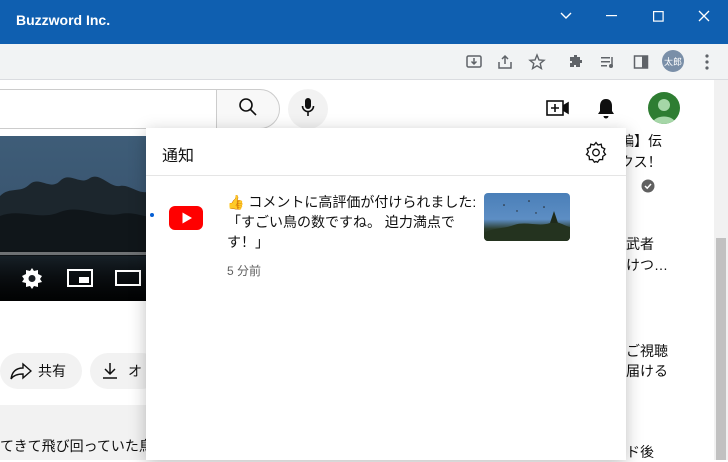 The image size is (728, 462). Describe the element at coordinates (640, 244) in the screenshot. I see `recommendation-title-2a: 武者` at that location.